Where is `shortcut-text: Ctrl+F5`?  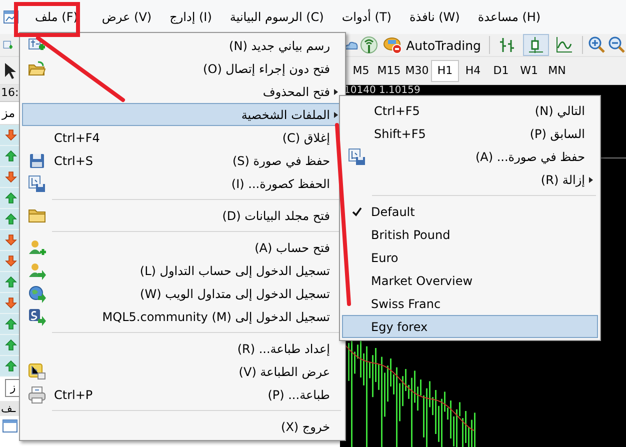 shortcut-text: Ctrl+F5 is located at coordinates (397, 111).